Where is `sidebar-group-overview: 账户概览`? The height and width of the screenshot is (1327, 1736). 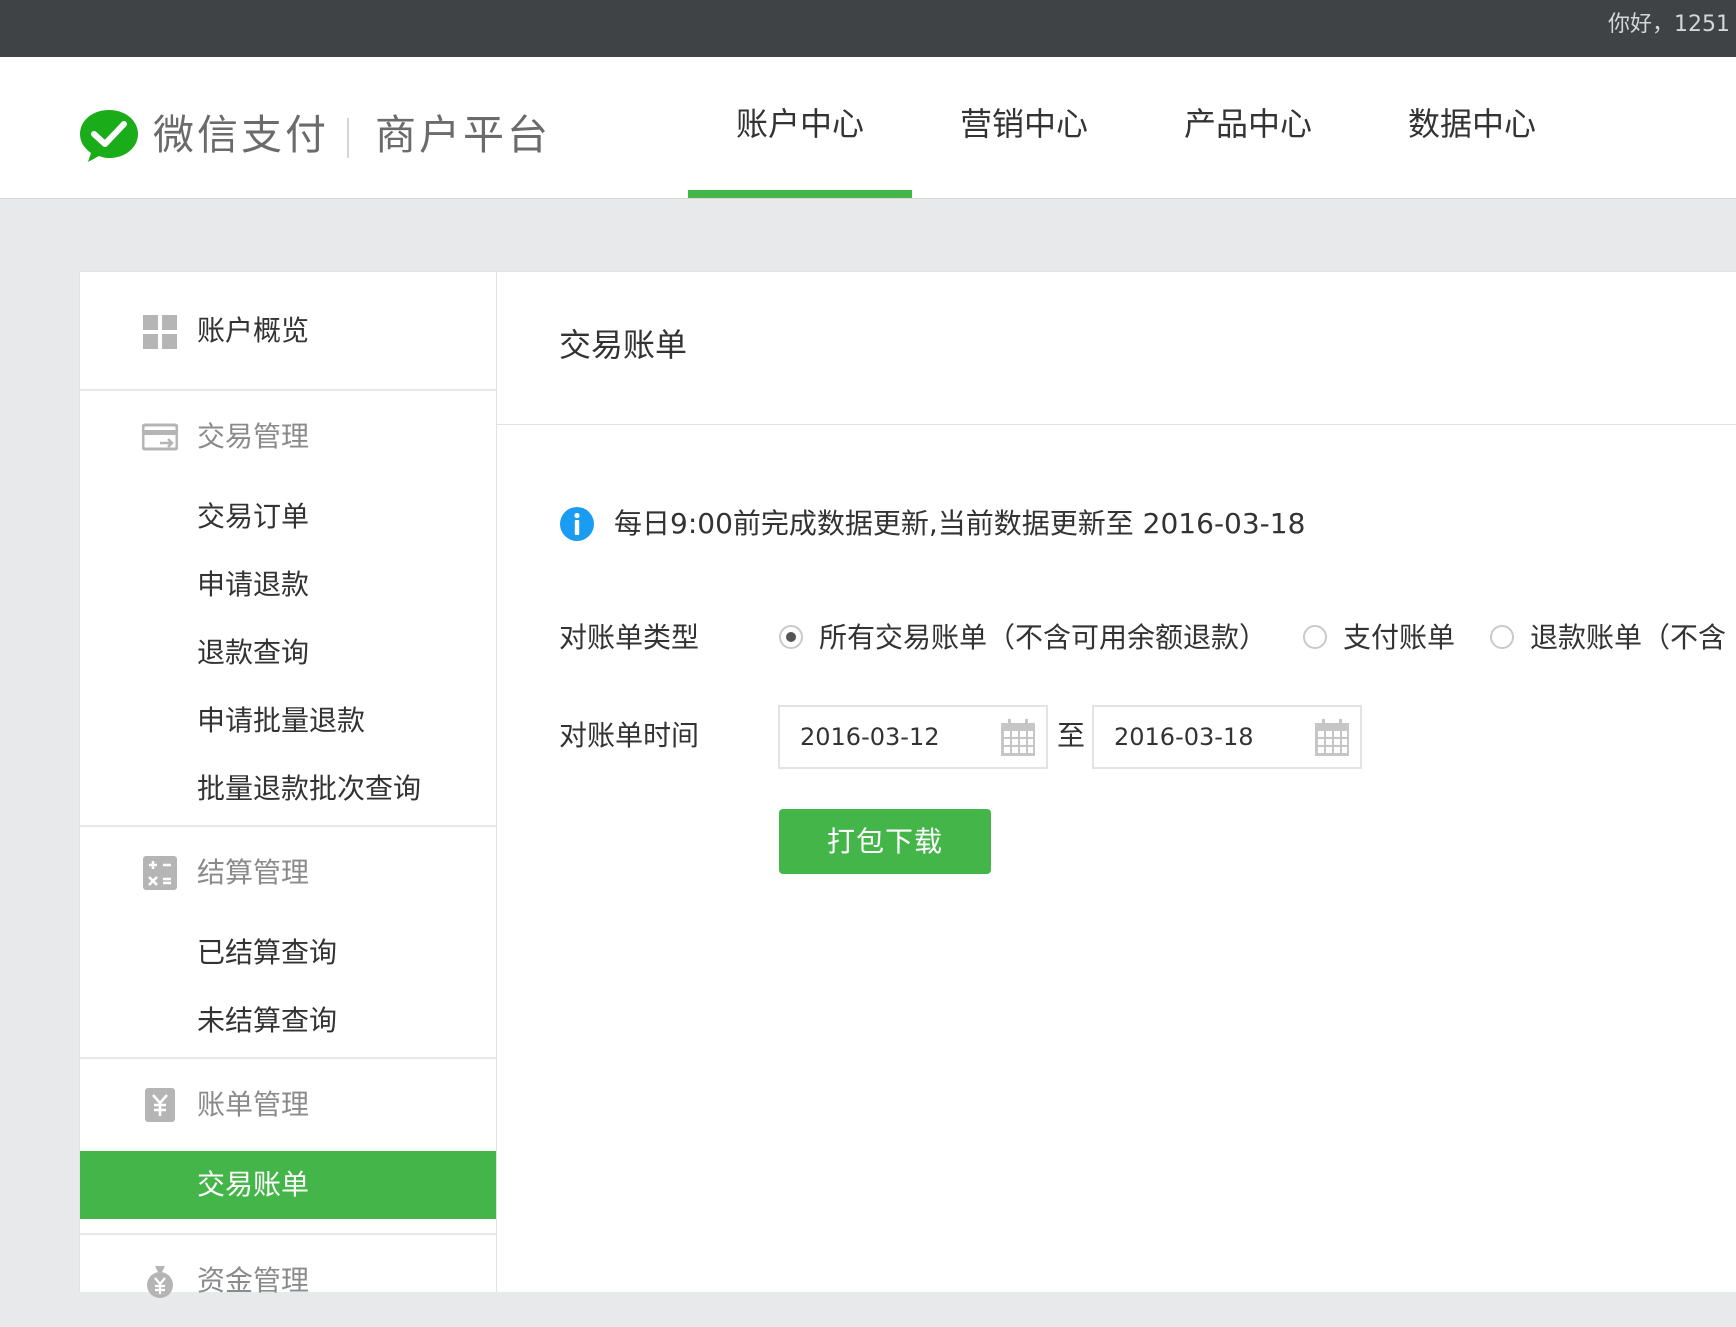
sidebar-group-overview: 账户概览 is located at coordinates (288, 331).